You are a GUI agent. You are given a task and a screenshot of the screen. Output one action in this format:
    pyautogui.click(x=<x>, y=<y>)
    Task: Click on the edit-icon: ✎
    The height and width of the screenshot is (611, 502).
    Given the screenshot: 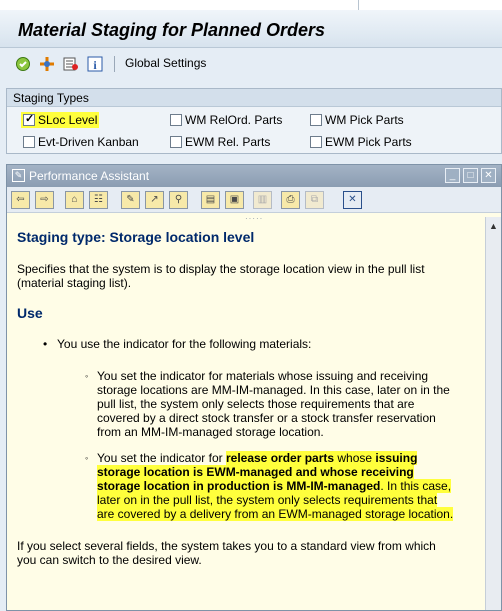 What is the action you would take?
    pyautogui.click(x=130, y=200)
    